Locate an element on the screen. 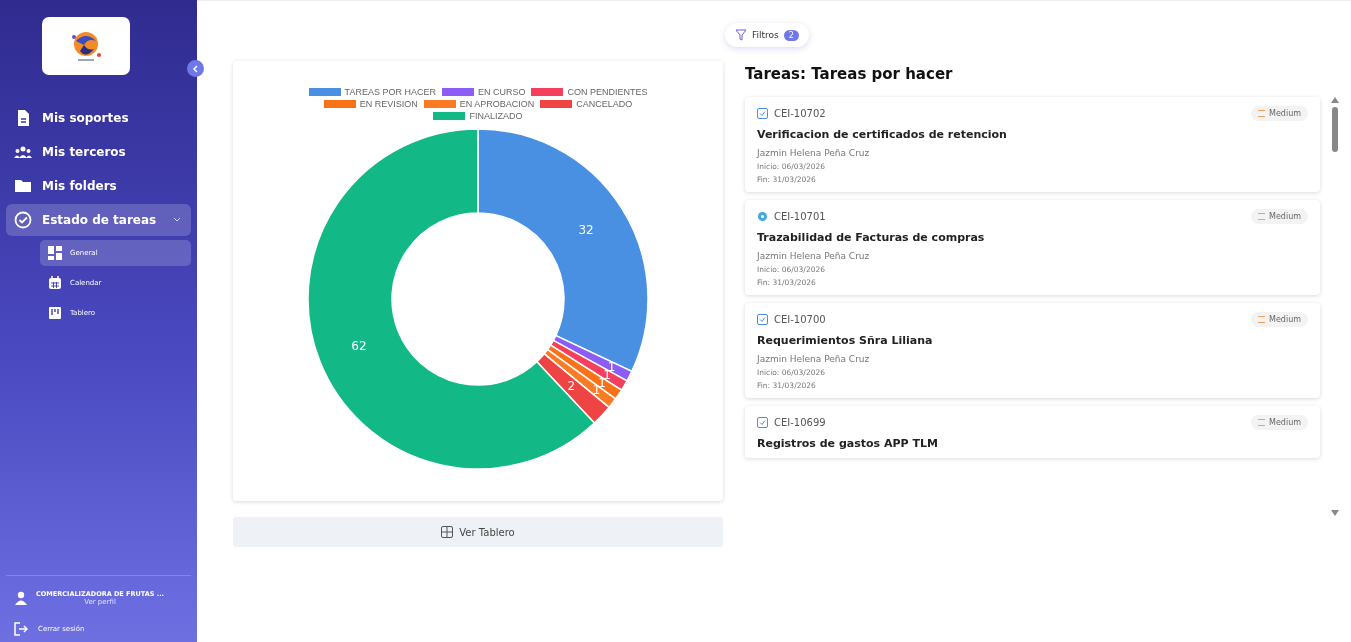 This screenshot has height=642, width=1351. task-title: Registros de gastos APP TLM is located at coordinates (848, 443).